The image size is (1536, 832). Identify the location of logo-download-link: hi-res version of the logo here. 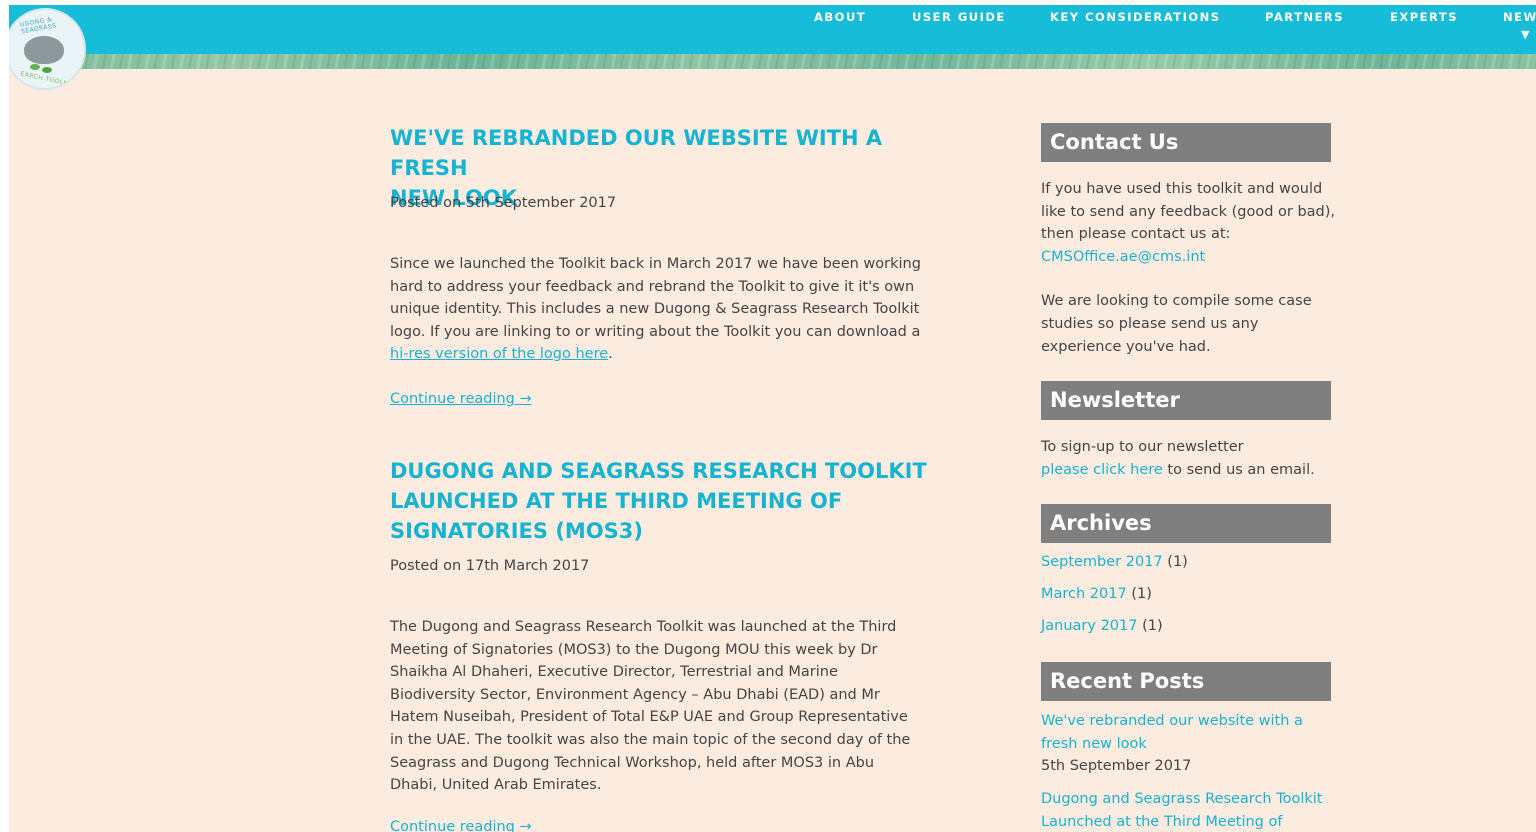
(499, 354).